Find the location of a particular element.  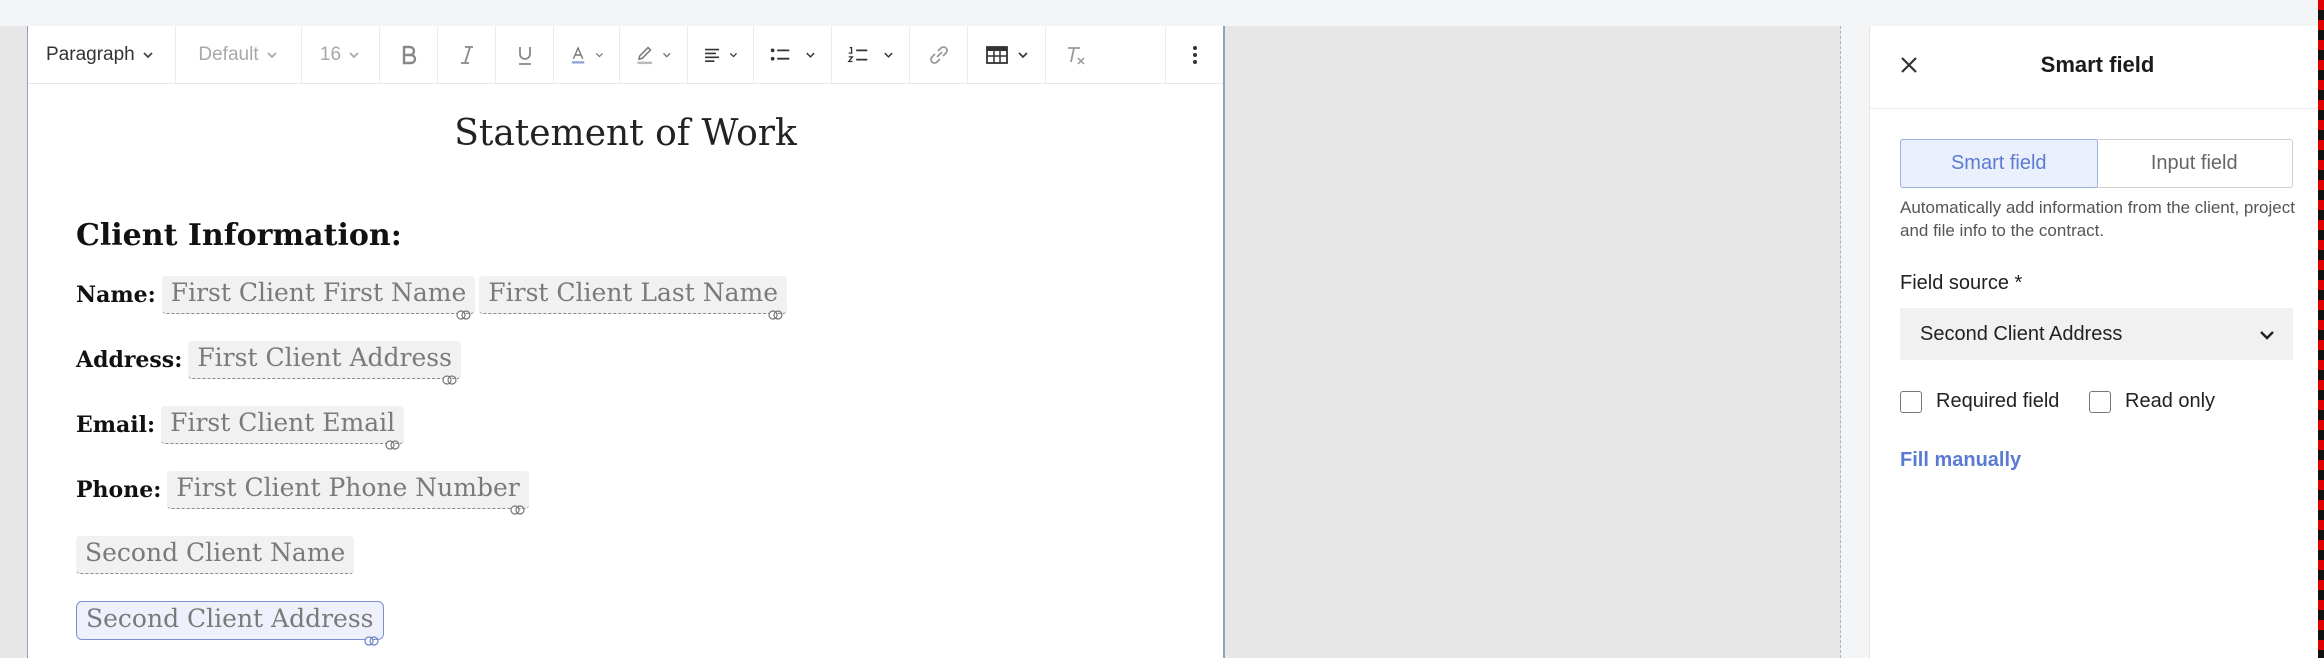

font-family-label: Default is located at coordinates (228, 54).